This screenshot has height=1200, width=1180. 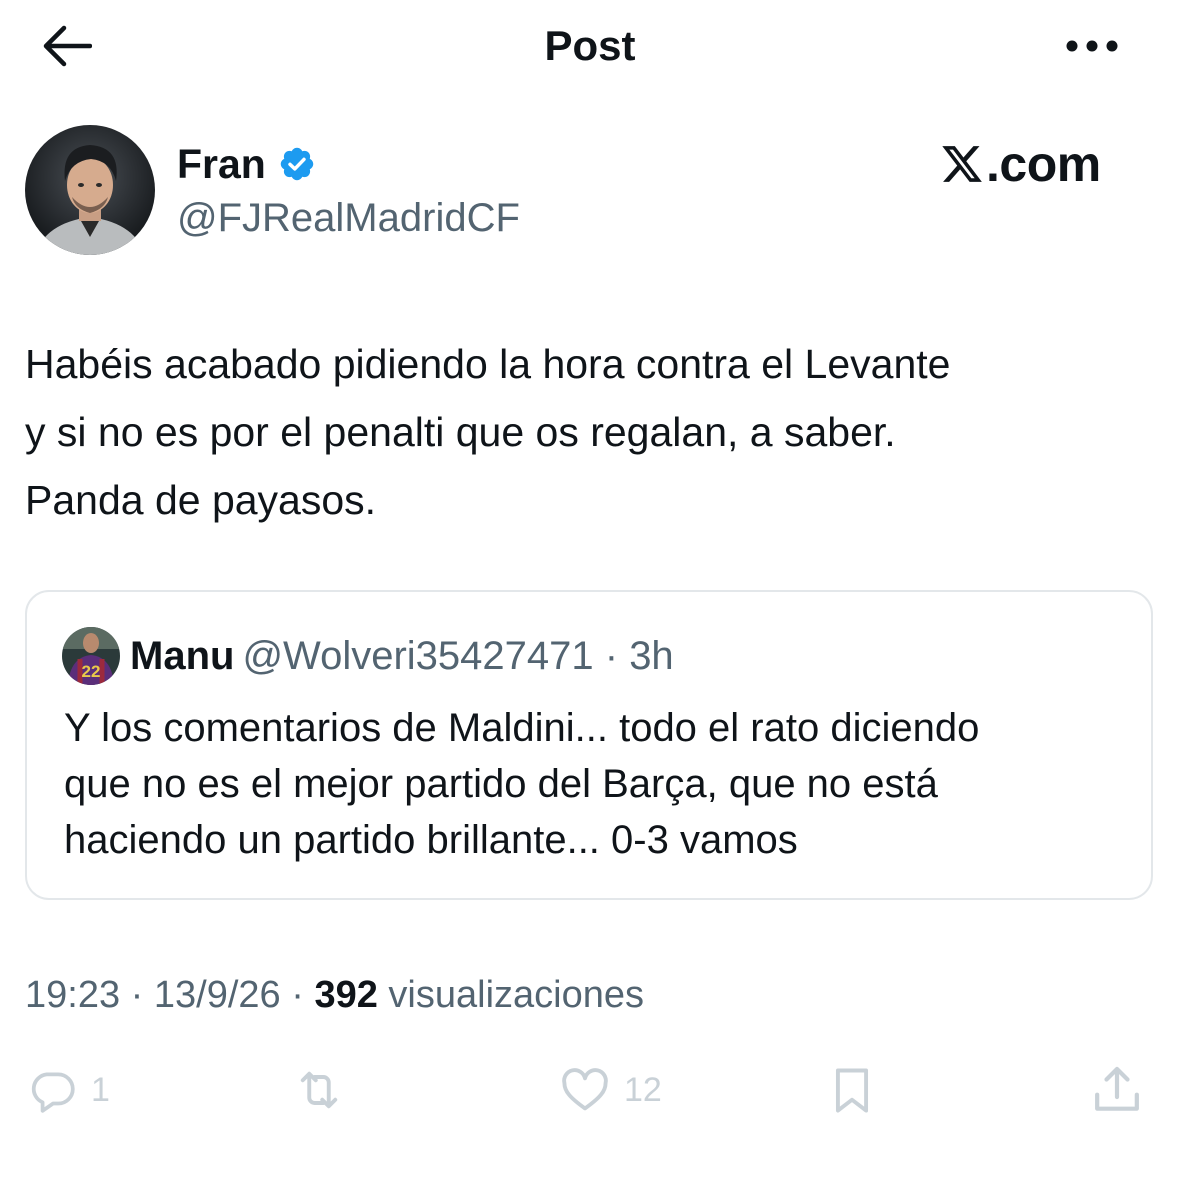 What do you see at coordinates (91, 656) in the screenshot?
I see `quote-avatar: 22` at bounding box center [91, 656].